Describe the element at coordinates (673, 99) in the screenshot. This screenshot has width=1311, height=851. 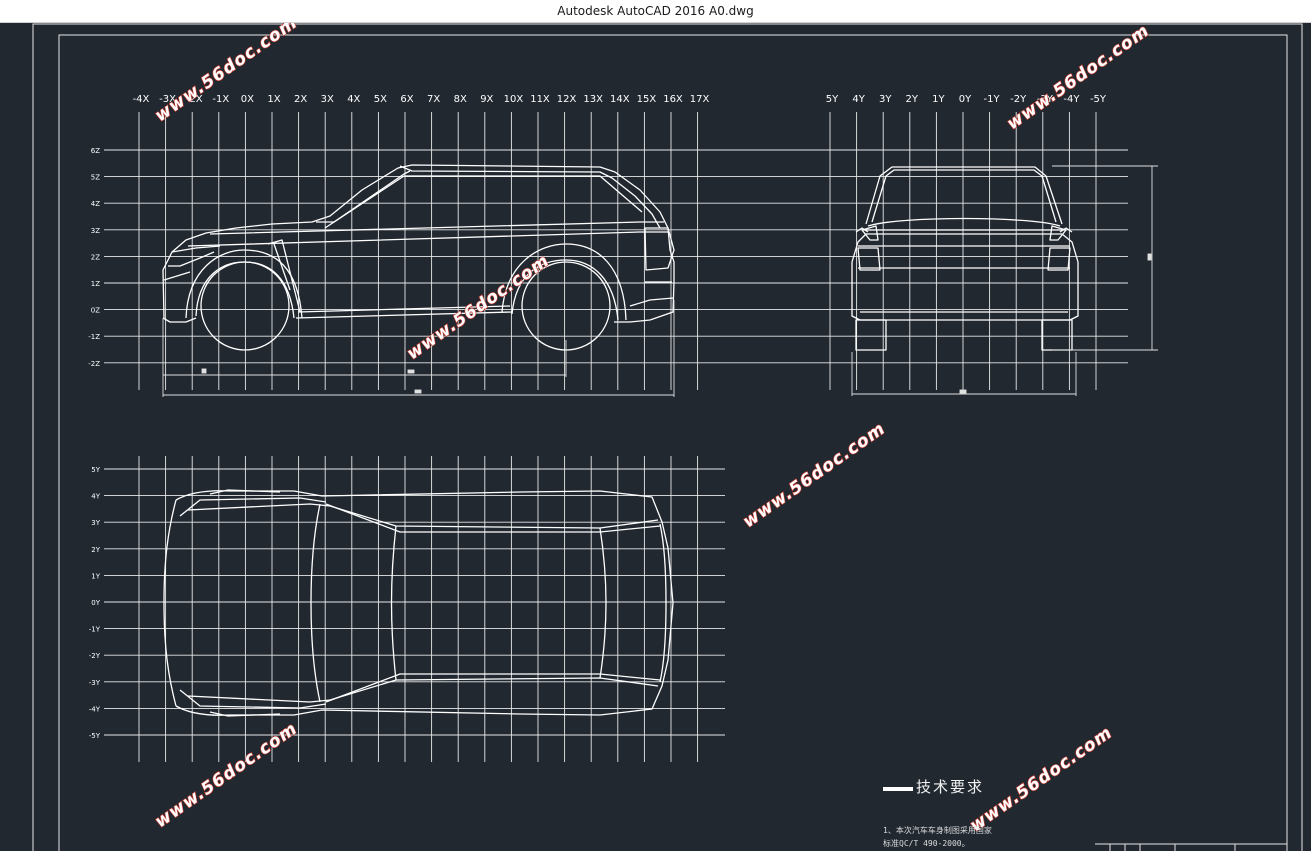
I see `side-x-tick-label: 16X` at that location.